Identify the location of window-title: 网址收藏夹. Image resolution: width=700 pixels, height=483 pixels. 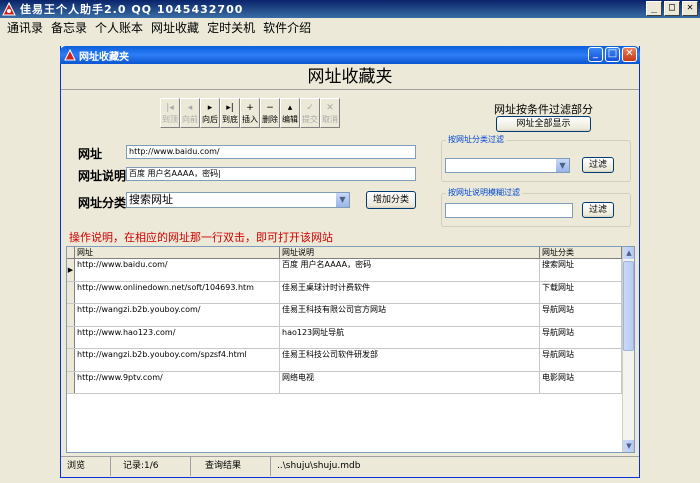
(104, 57).